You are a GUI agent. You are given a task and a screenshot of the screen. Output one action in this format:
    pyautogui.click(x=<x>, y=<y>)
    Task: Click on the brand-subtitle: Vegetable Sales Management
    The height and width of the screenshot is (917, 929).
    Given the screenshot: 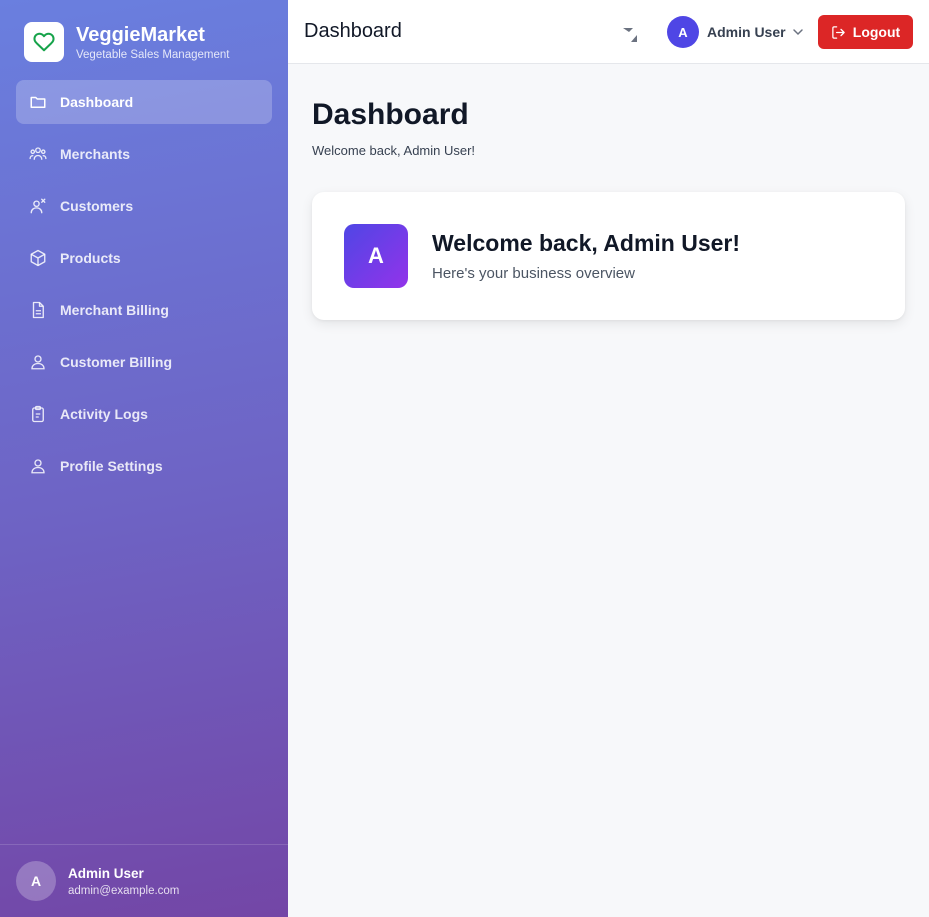 What is the action you would take?
    pyautogui.click(x=153, y=55)
    